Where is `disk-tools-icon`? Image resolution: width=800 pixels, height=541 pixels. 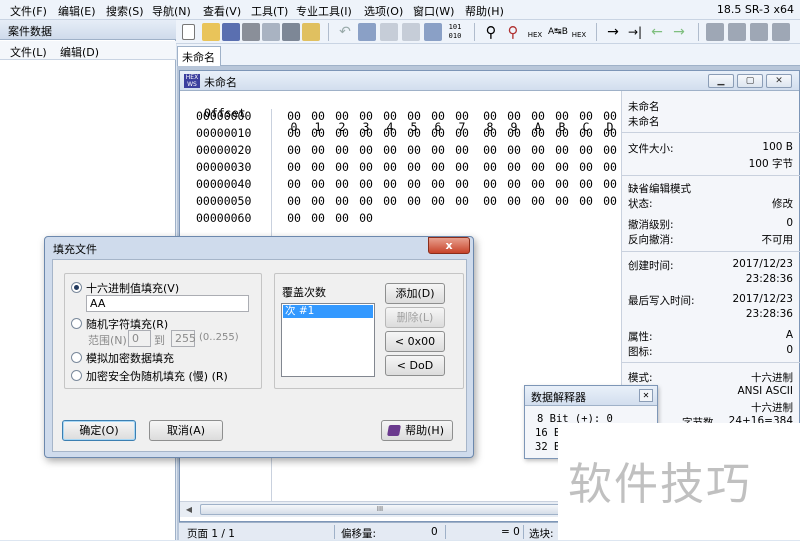 disk-tools-icon is located at coordinates (759, 32).